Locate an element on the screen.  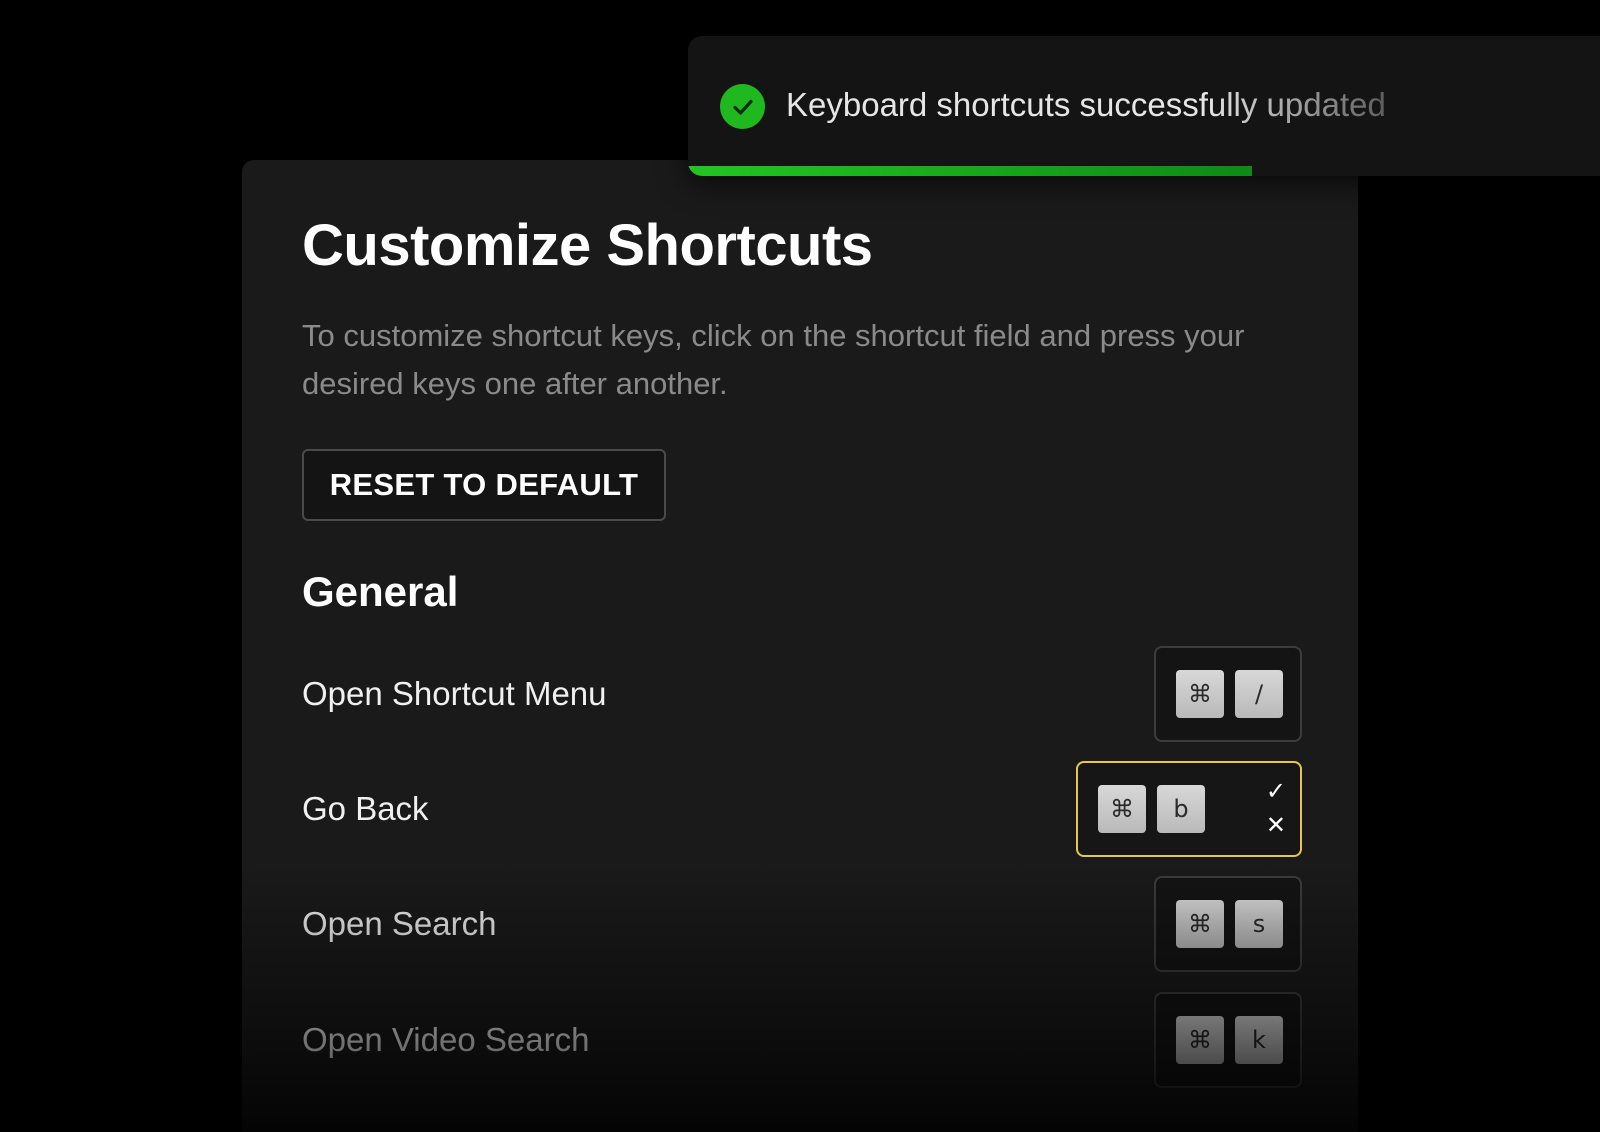
shortcut-label: Go Back is located at coordinates (365, 808).